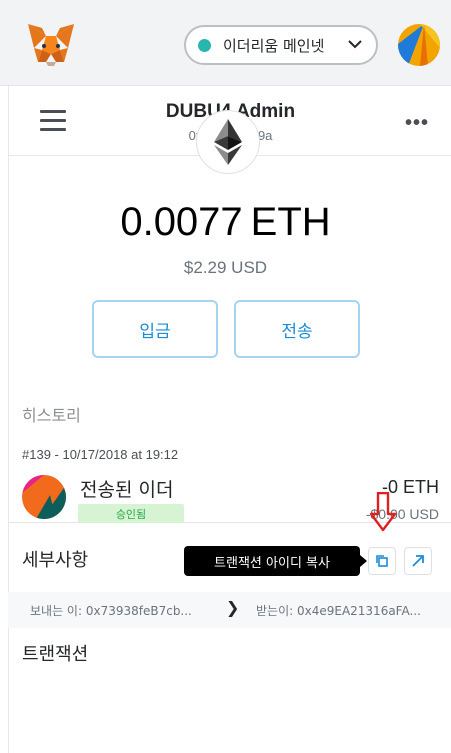 This screenshot has height=753, width=451. Describe the element at coordinates (131, 513) in the screenshot. I see `transaction-status-badge: 승인됨` at that location.